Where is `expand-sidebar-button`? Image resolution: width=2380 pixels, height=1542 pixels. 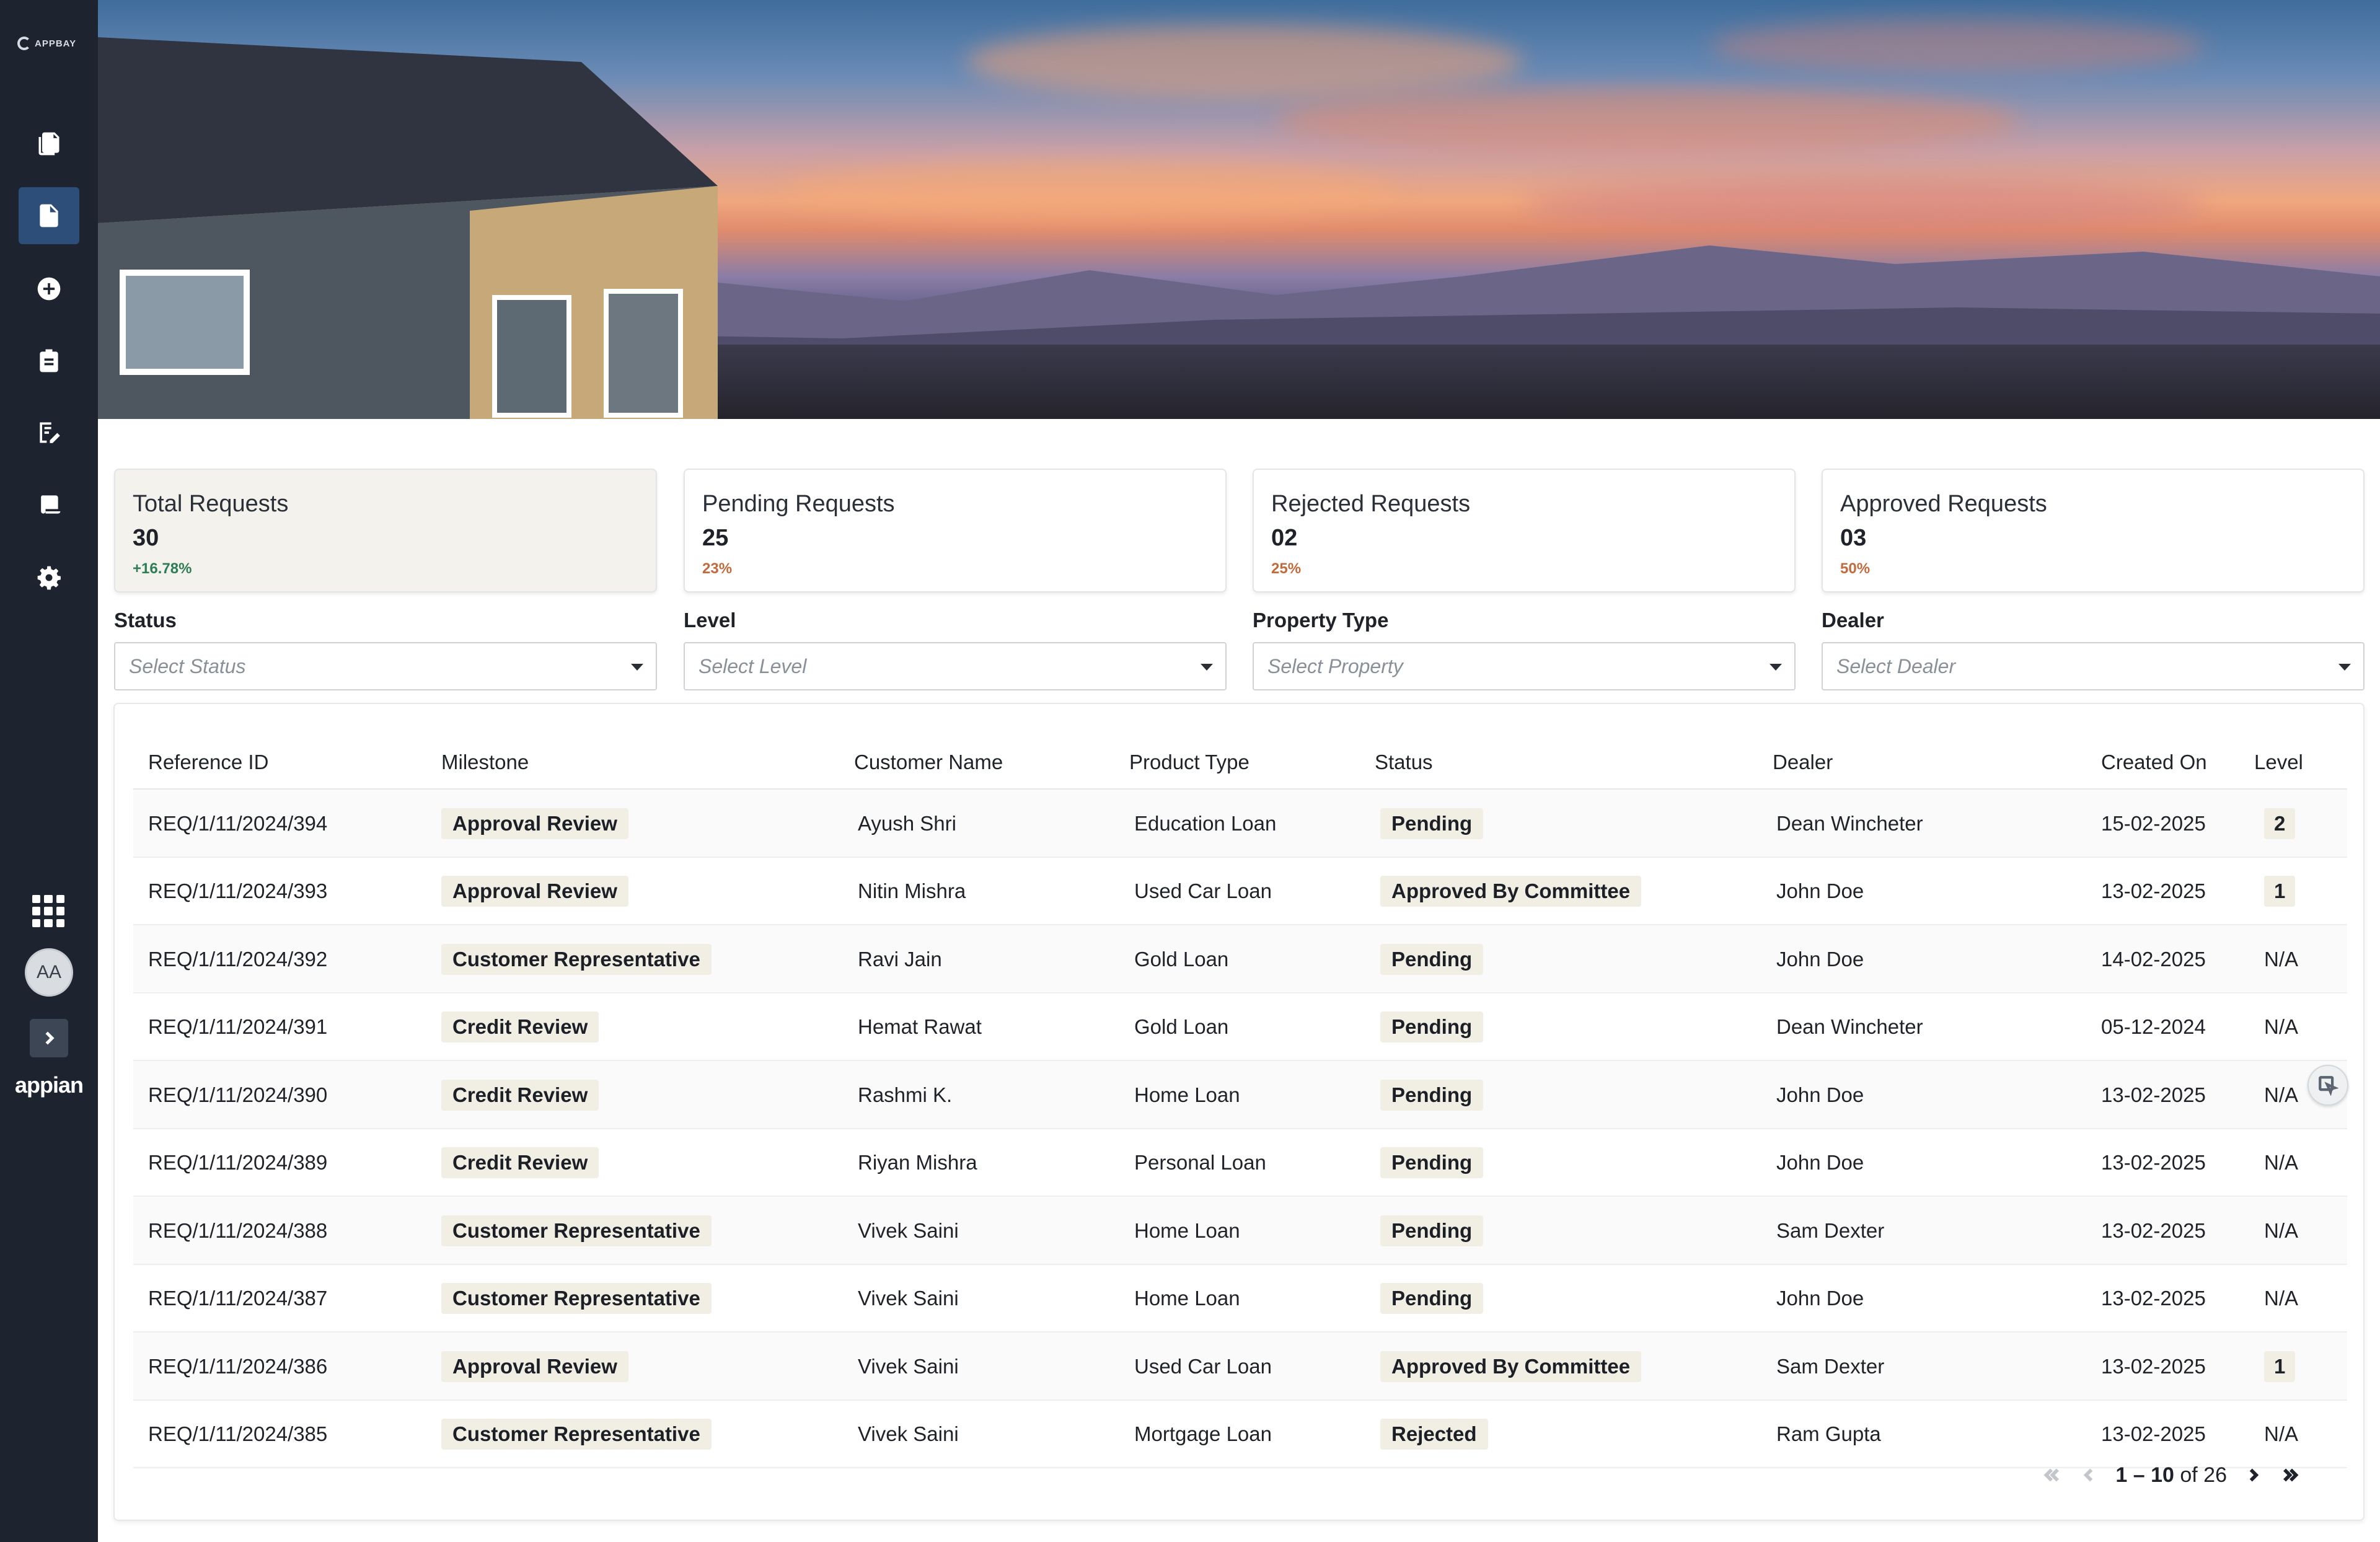 expand-sidebar-button is located at coordinates (49, 1038).